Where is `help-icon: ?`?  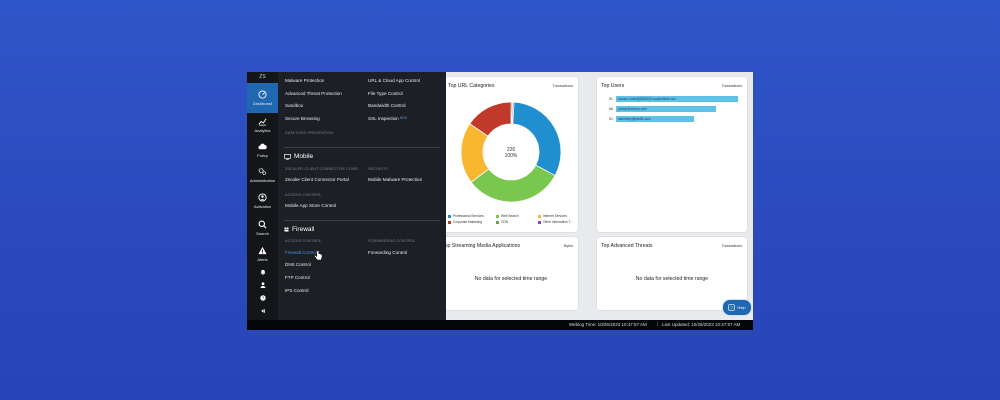
help-icon: ? is located at coordinates (732, 307).